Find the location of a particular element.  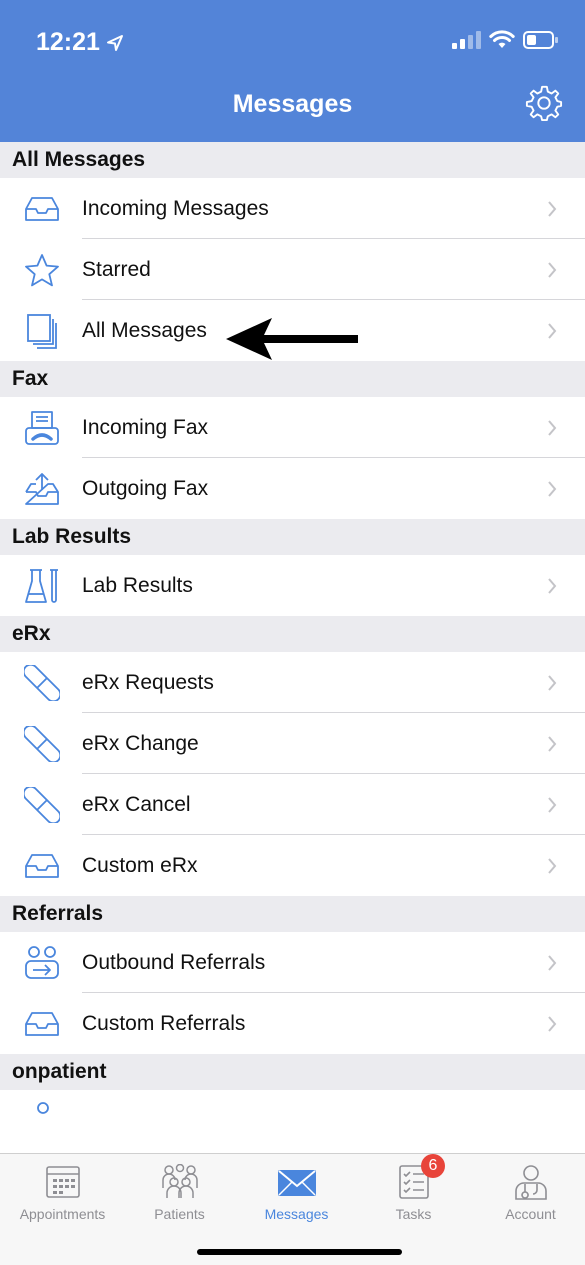

section-header-all-messages: All Messages is located at coordinates (292, 160).